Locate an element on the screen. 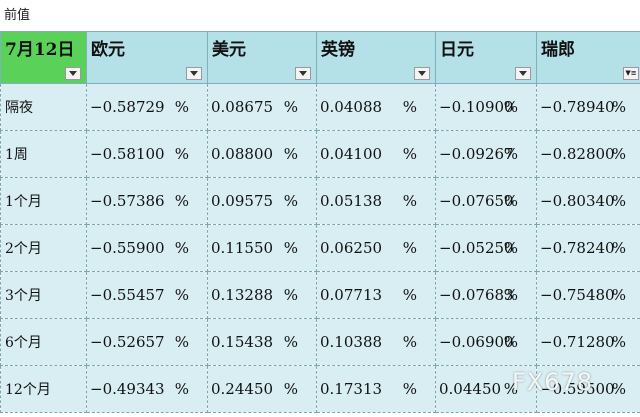 The width and height of the screenshot is (640, 417). rate-cell: 0.08800% is located at coordinates (262, 154).